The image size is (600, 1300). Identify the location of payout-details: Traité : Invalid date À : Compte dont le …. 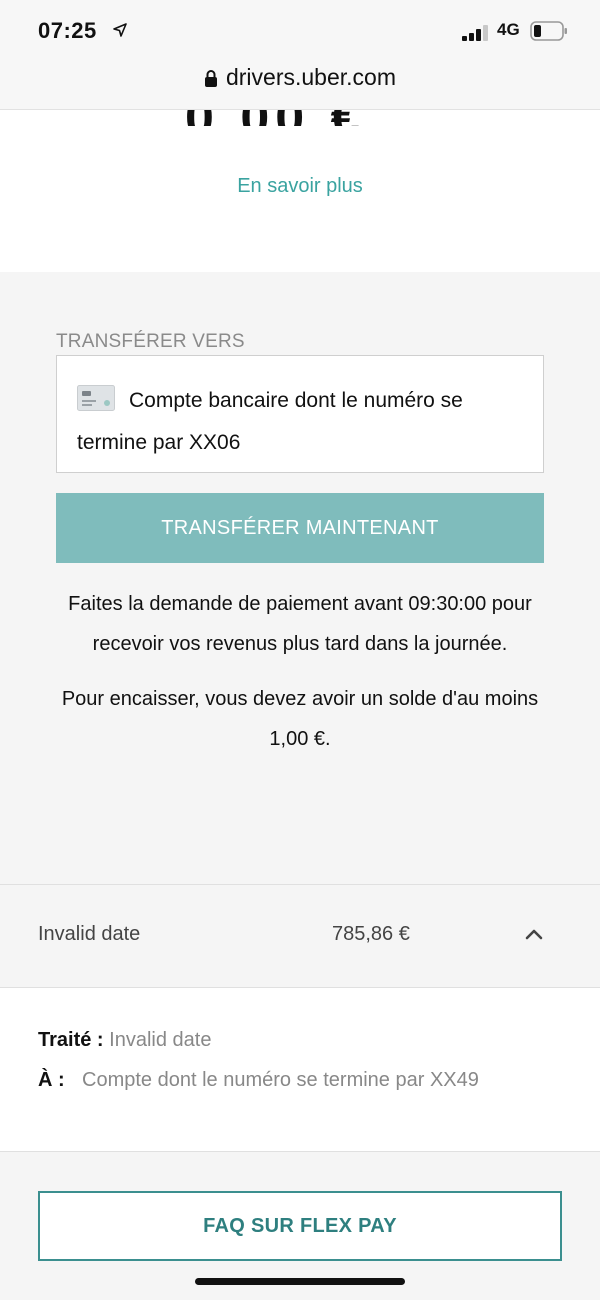
(300, 1070).